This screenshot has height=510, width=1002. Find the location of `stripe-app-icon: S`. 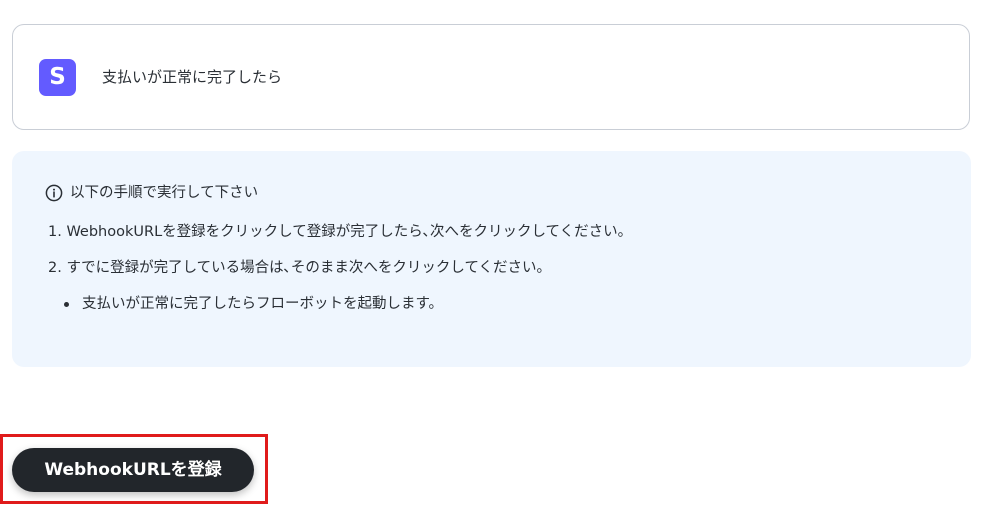

stripe-app-icon: S is located at coordinates (57, 77).